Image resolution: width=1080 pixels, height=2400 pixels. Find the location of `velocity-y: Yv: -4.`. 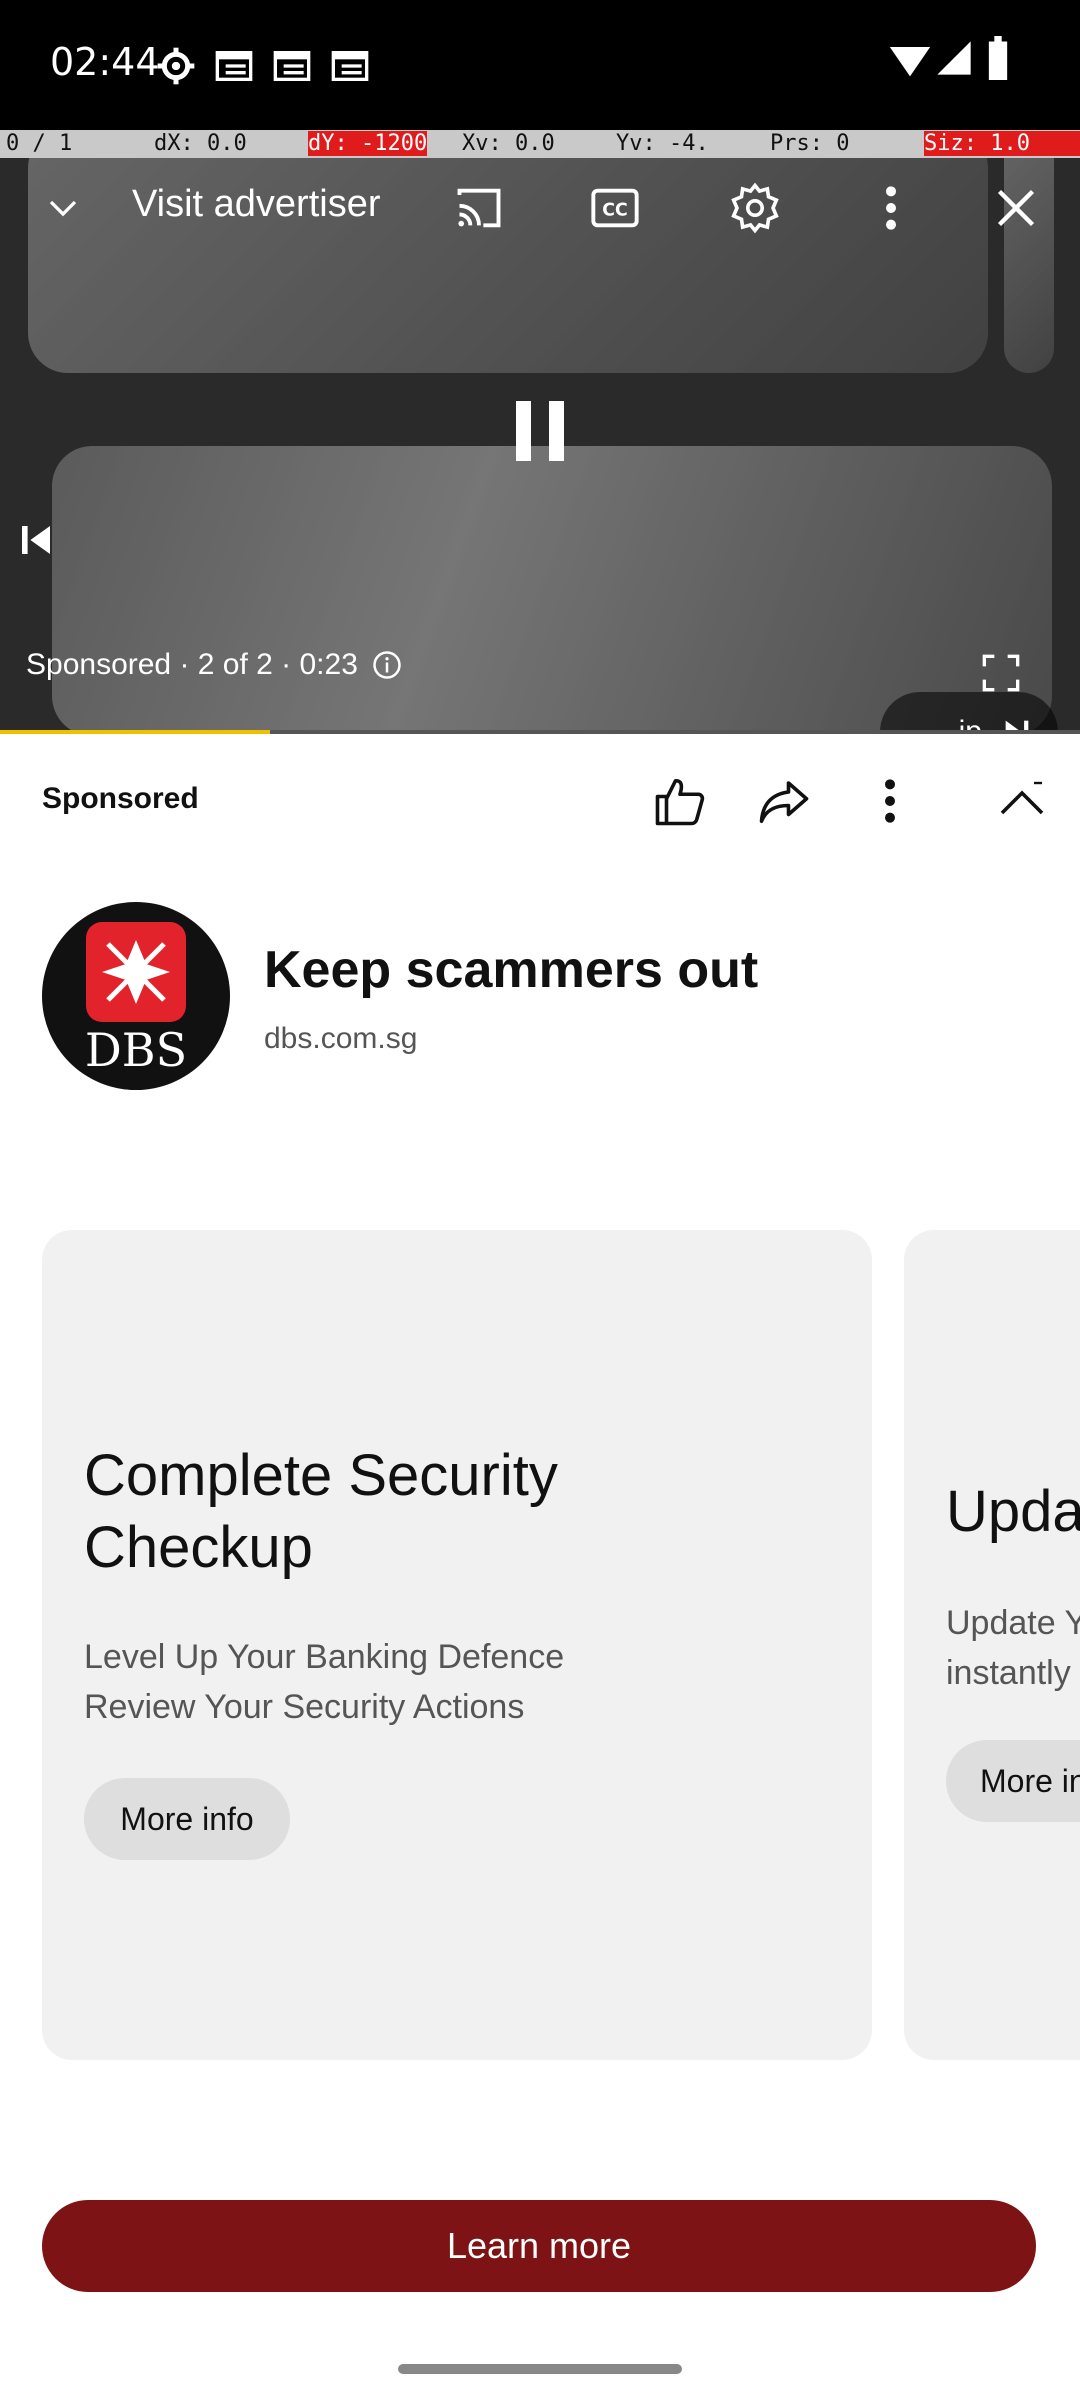

velocity-y: Yv: -4. is located at coordinates (662, 143).